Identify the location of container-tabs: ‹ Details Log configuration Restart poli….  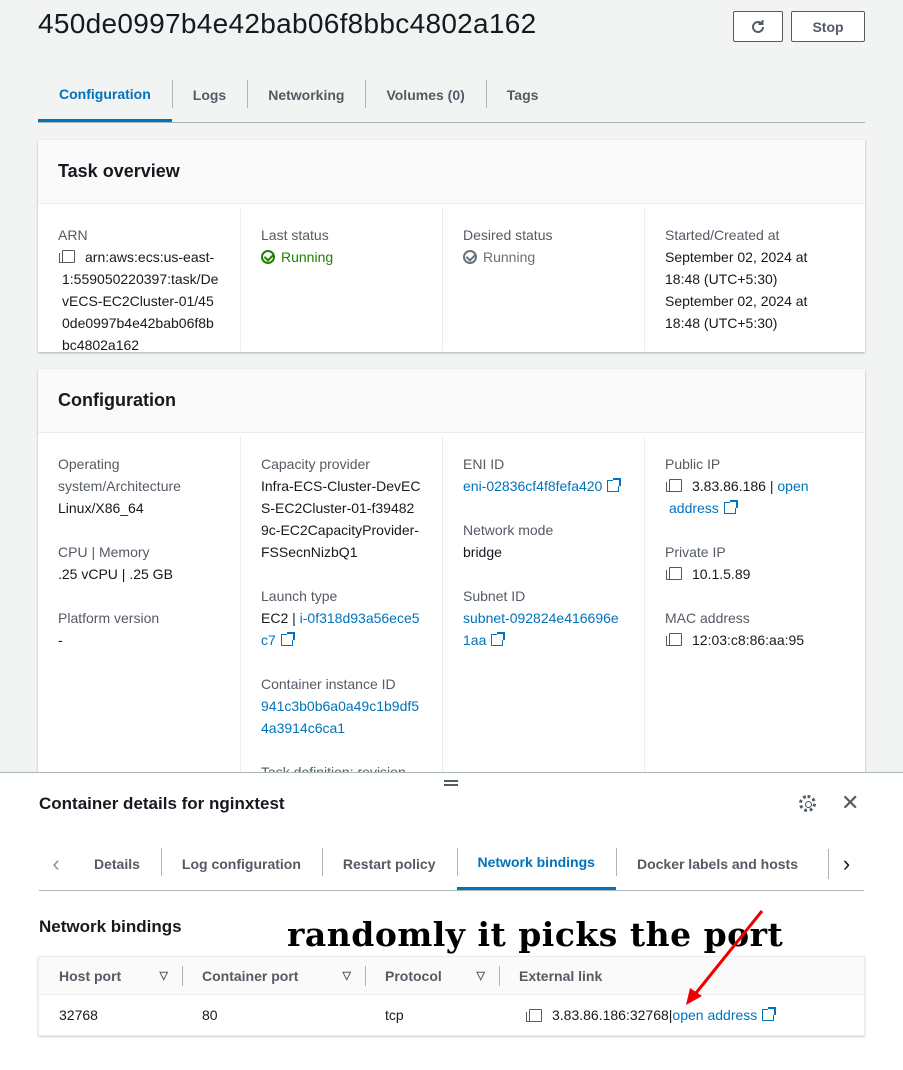
(451, 864).